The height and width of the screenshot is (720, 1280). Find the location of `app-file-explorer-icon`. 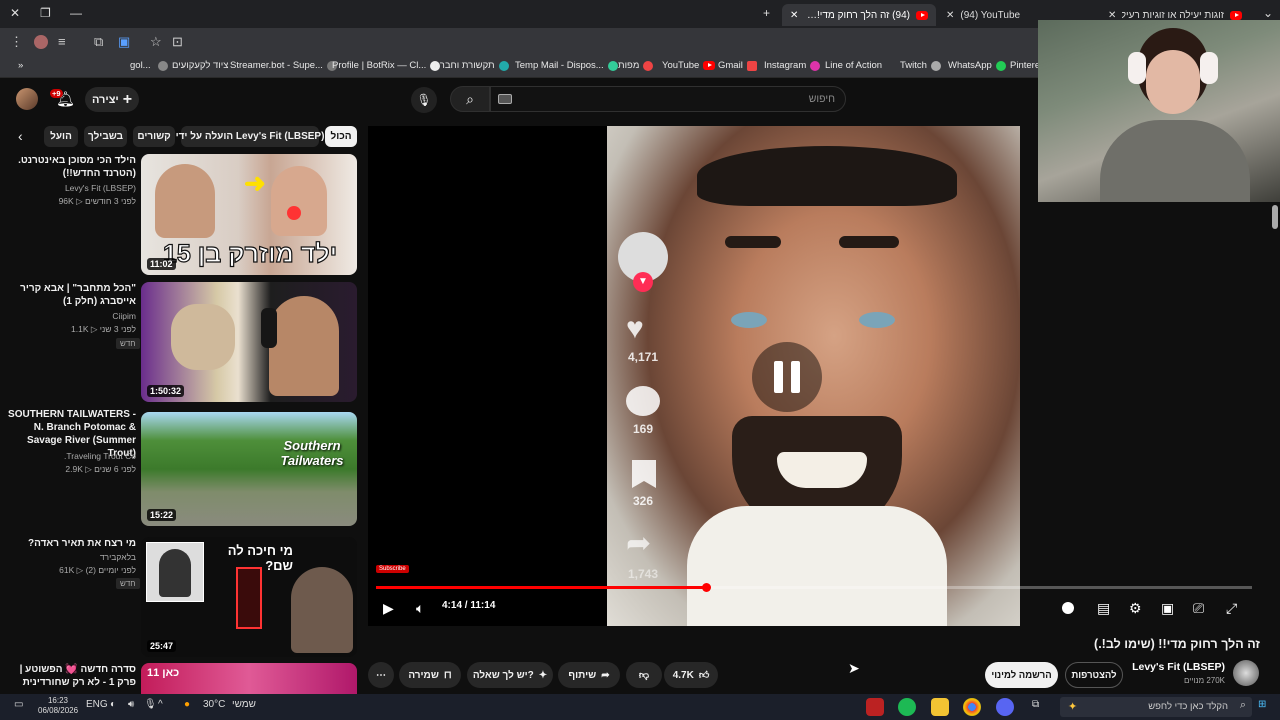

app-file-explorer-icon is located at coordinates (940, 707).